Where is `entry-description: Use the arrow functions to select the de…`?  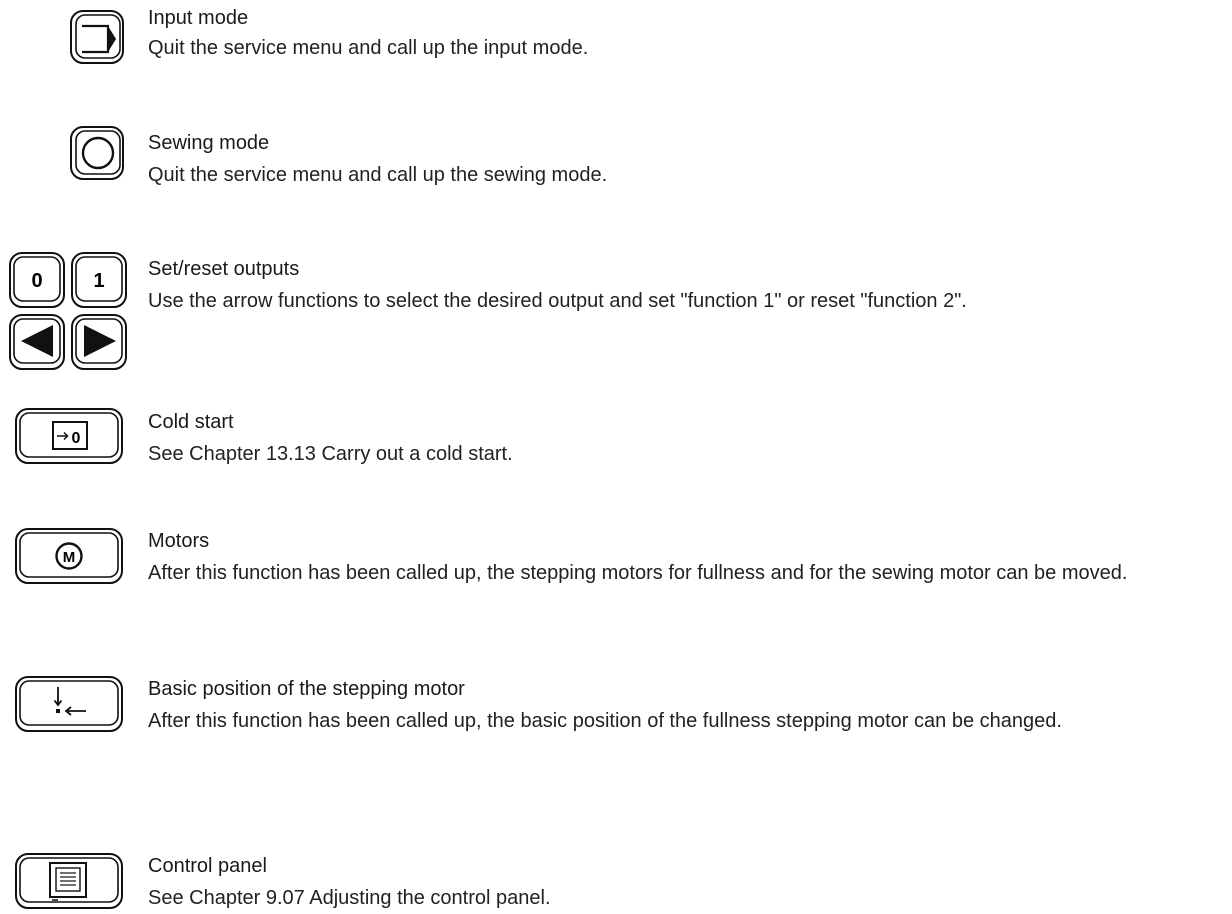 entry-description: Use the arrow functions to select the de… is located at coordinates (557, 301).